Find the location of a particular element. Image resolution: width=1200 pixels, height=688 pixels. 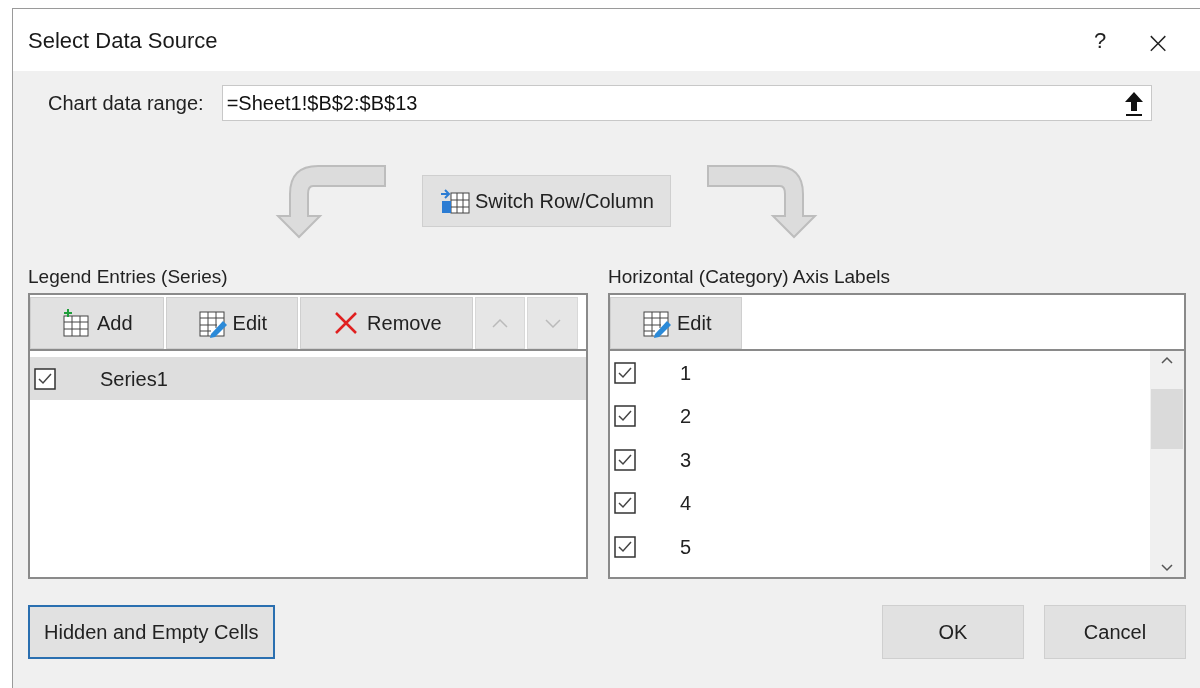

data-range-field: =Sheet1!$B$2:$B$13 is located at coordinates (686, 103).